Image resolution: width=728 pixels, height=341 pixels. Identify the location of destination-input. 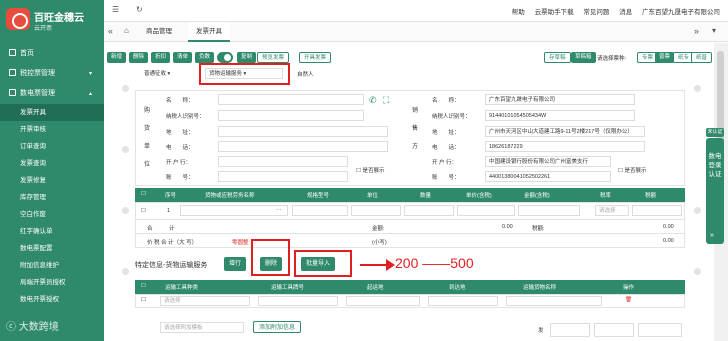
(463, 301).